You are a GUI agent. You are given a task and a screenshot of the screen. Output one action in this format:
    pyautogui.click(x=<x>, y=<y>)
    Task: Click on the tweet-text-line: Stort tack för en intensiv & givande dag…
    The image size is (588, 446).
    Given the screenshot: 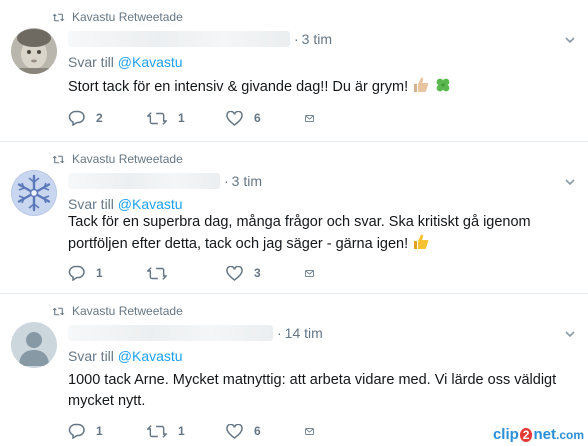 What is the action you would take?
    pyautogui.click(x=238, y=87)
    